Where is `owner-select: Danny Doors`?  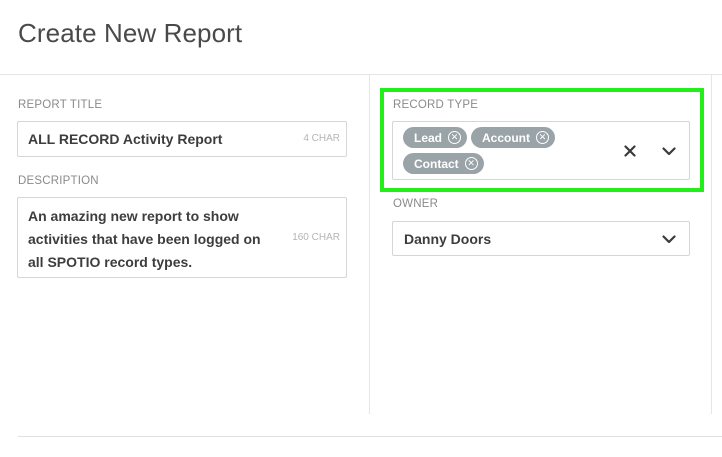
owner-select: Danny Doors is located at coordinates (541, 238).